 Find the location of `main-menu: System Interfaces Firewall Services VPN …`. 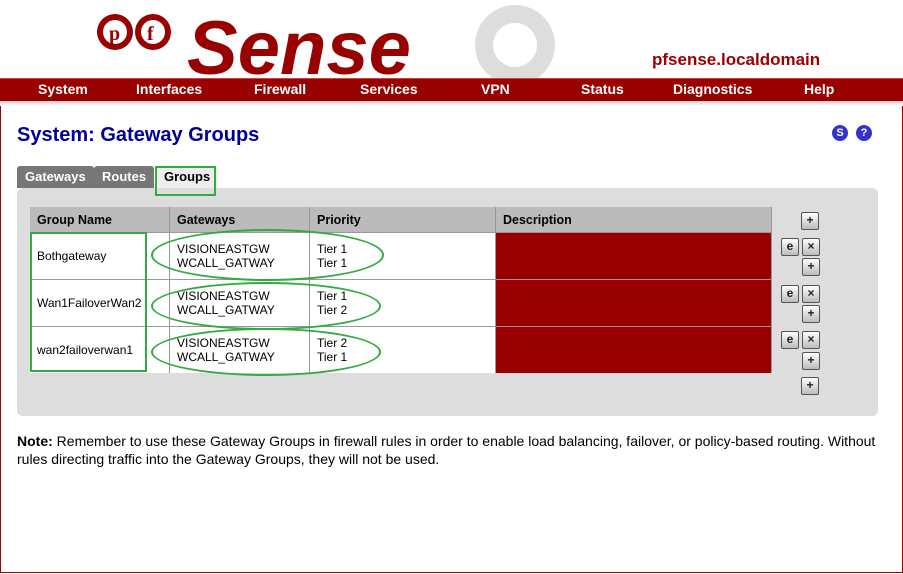

main-menu: System Interfaces Firewall Services VPN … is located at coordinates (451, 90).